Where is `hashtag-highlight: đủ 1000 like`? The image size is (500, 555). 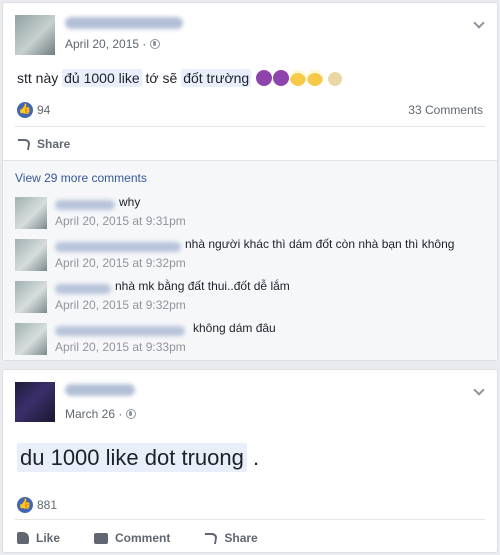 hashtag-highlight: đủ 1000 like is located at coordinates (102, 78).